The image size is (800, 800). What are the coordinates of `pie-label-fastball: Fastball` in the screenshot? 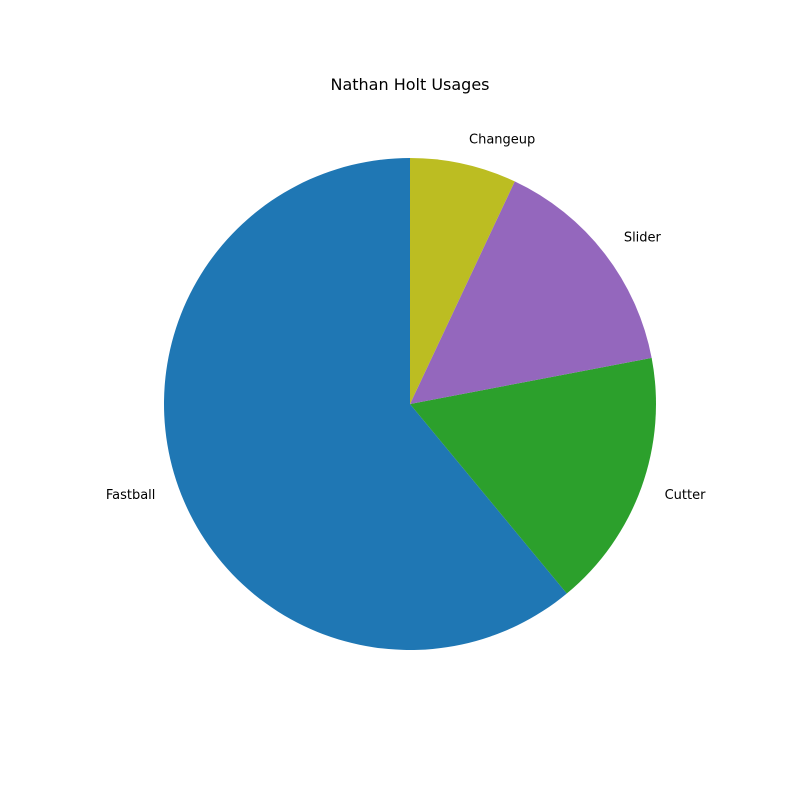 It's located at (131, 495).